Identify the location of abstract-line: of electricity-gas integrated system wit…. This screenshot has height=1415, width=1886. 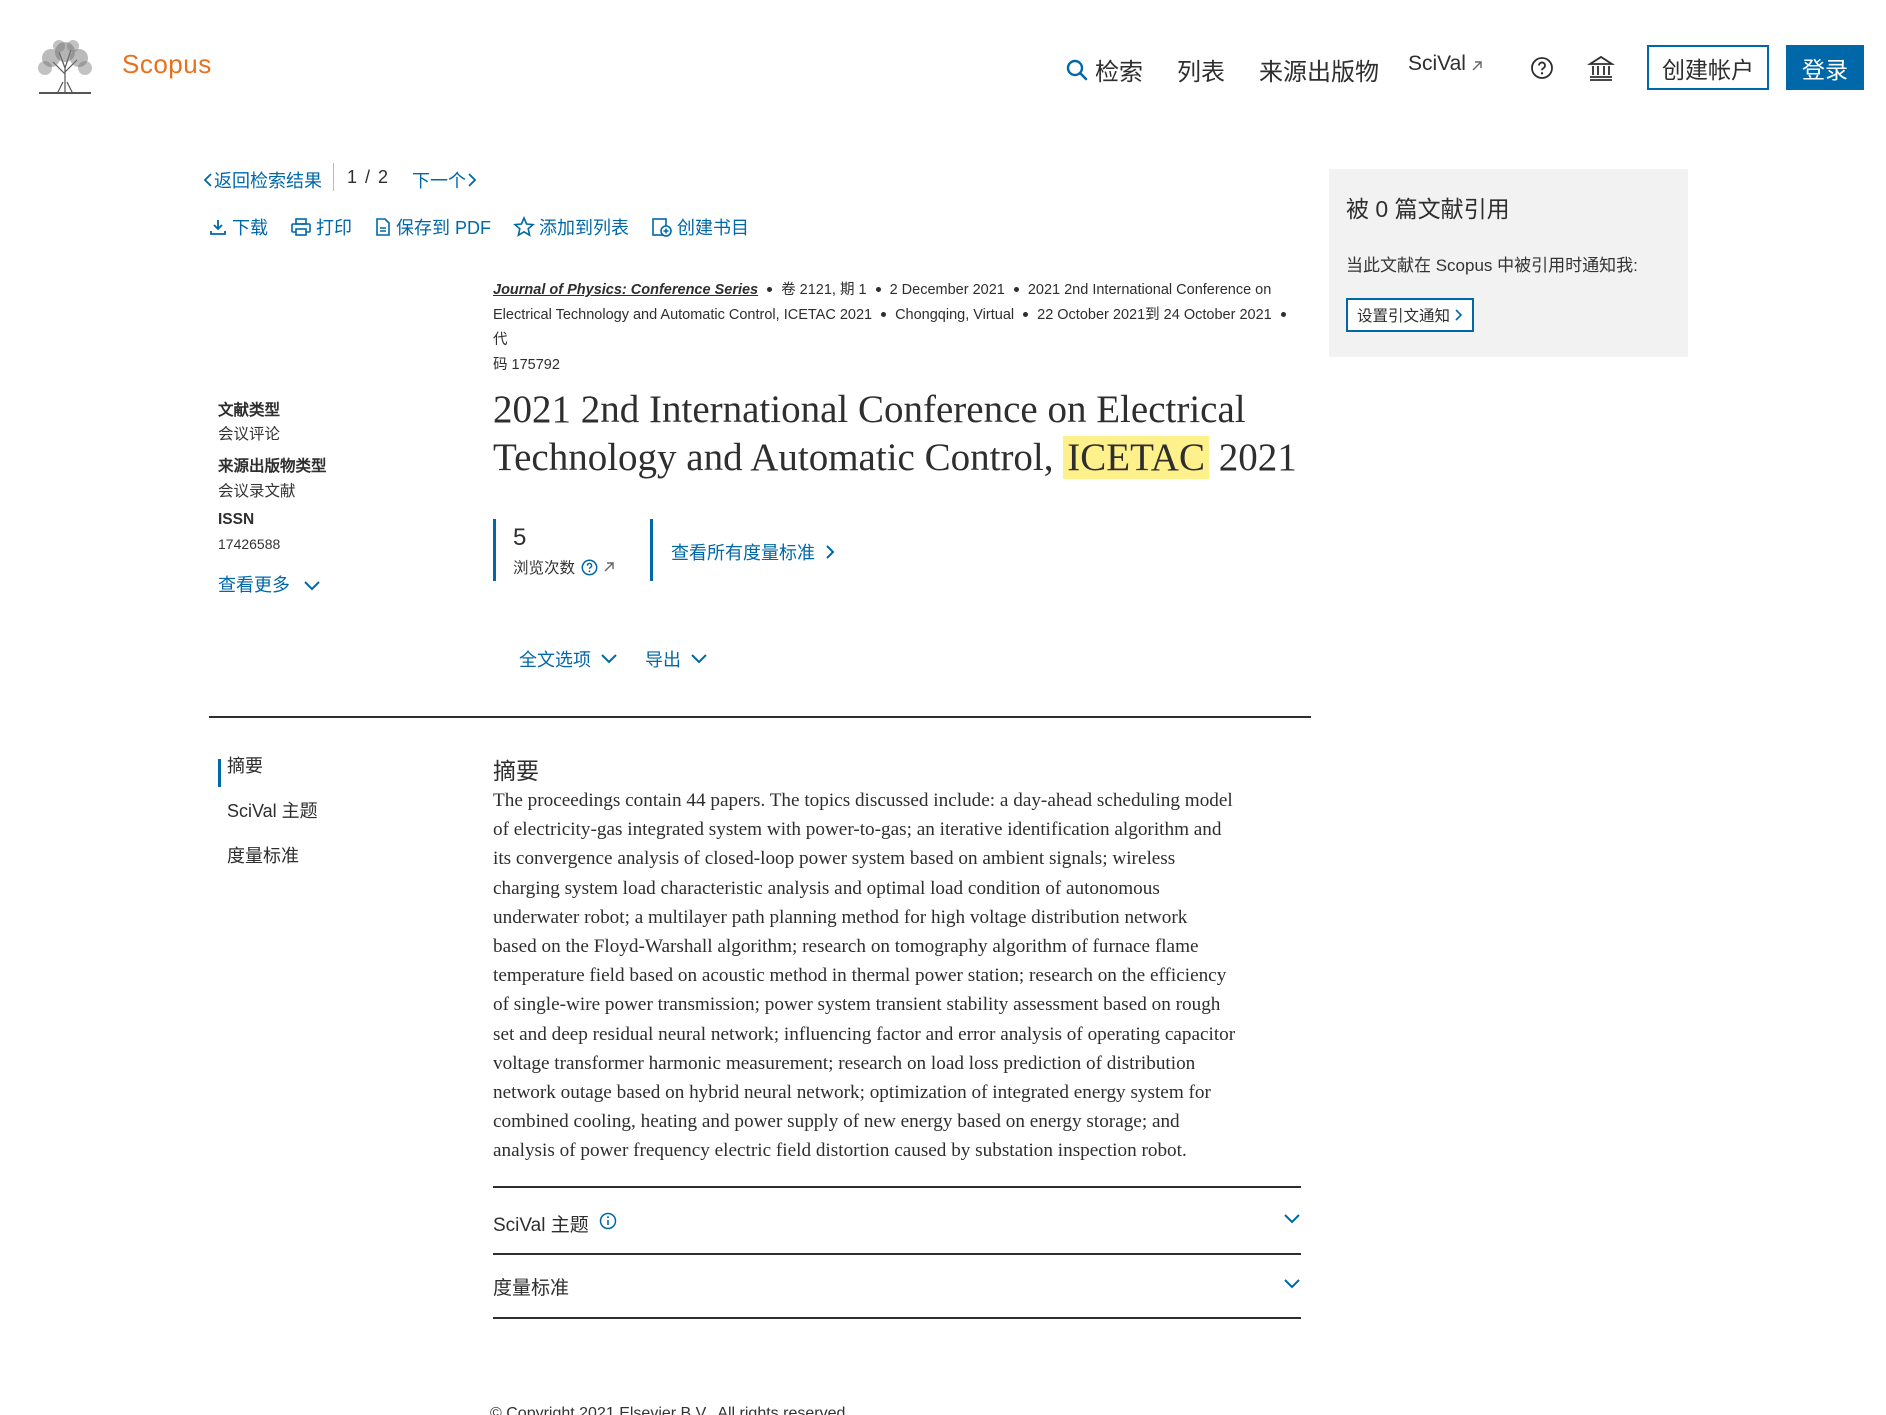
(857, 830).